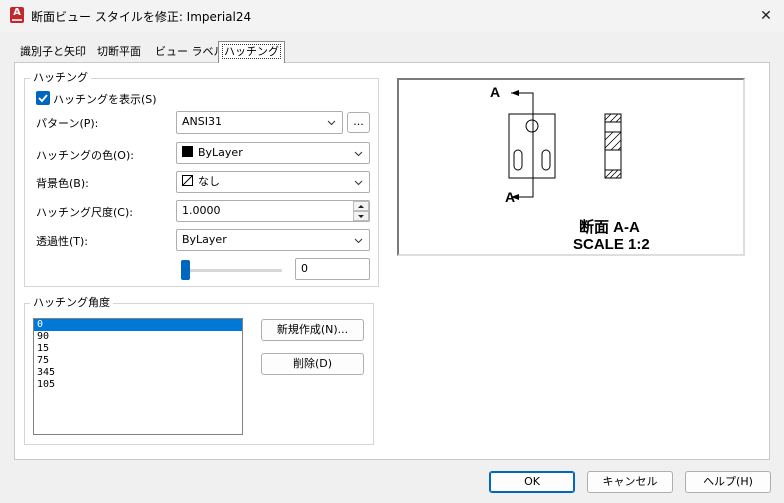 The image size is (784, 503). I want to click on section-title: 断面 A-A, so click(609, 227).